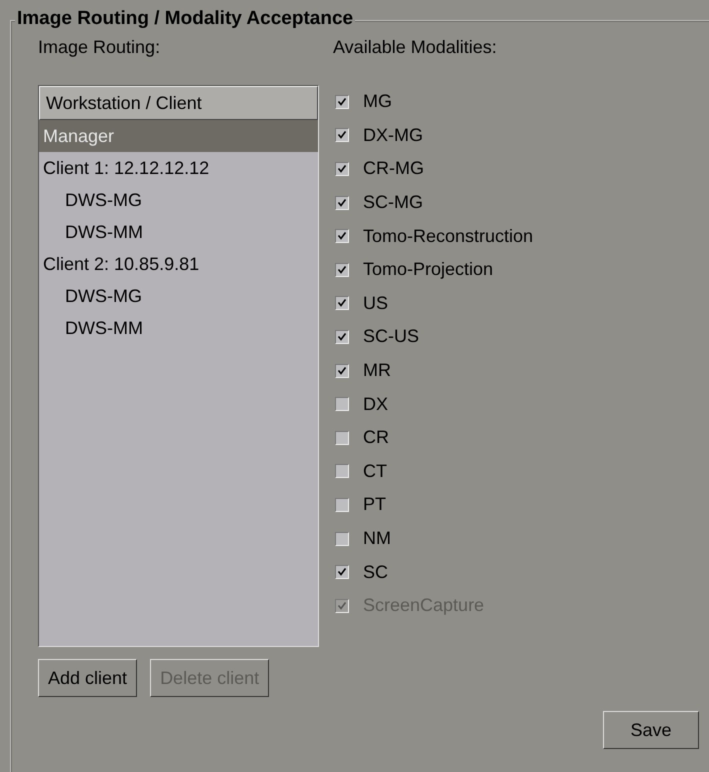 The height and width of the screenshot is (772, 709). What do you see at coordinates (88, 678) in the screenshot?
I see `client-button: Add client` at bounding box center [88, 678].